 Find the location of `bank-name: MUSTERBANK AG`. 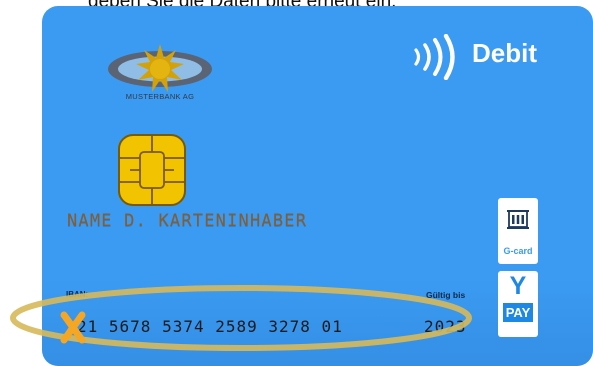

bank-name: MUSTERBANK AG is located at coordinates (160, 96).